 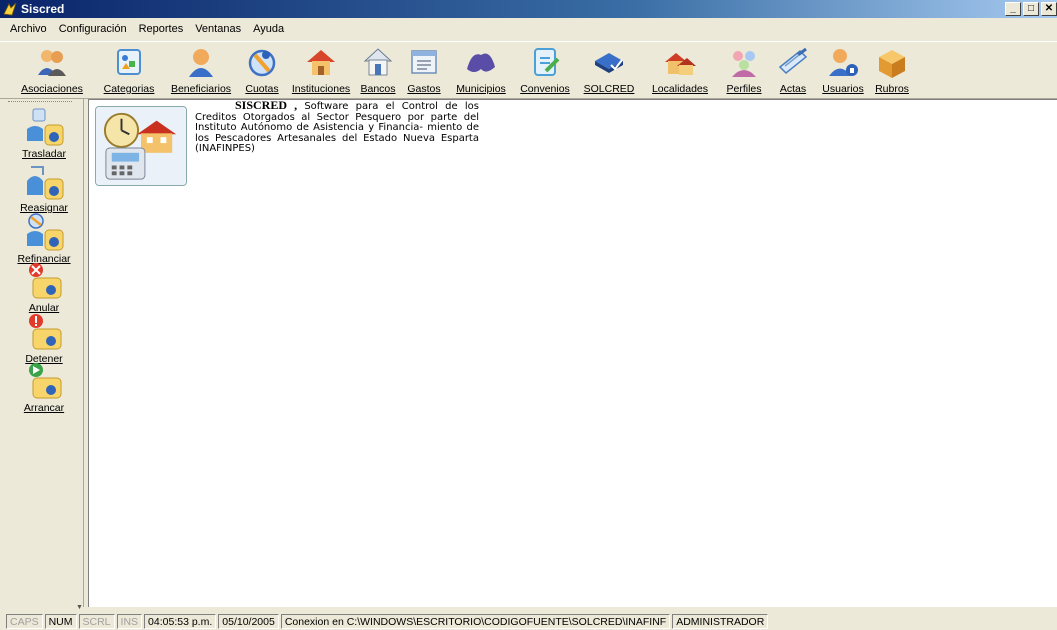 I want to click on users-icon, so click(x=52, y=63).